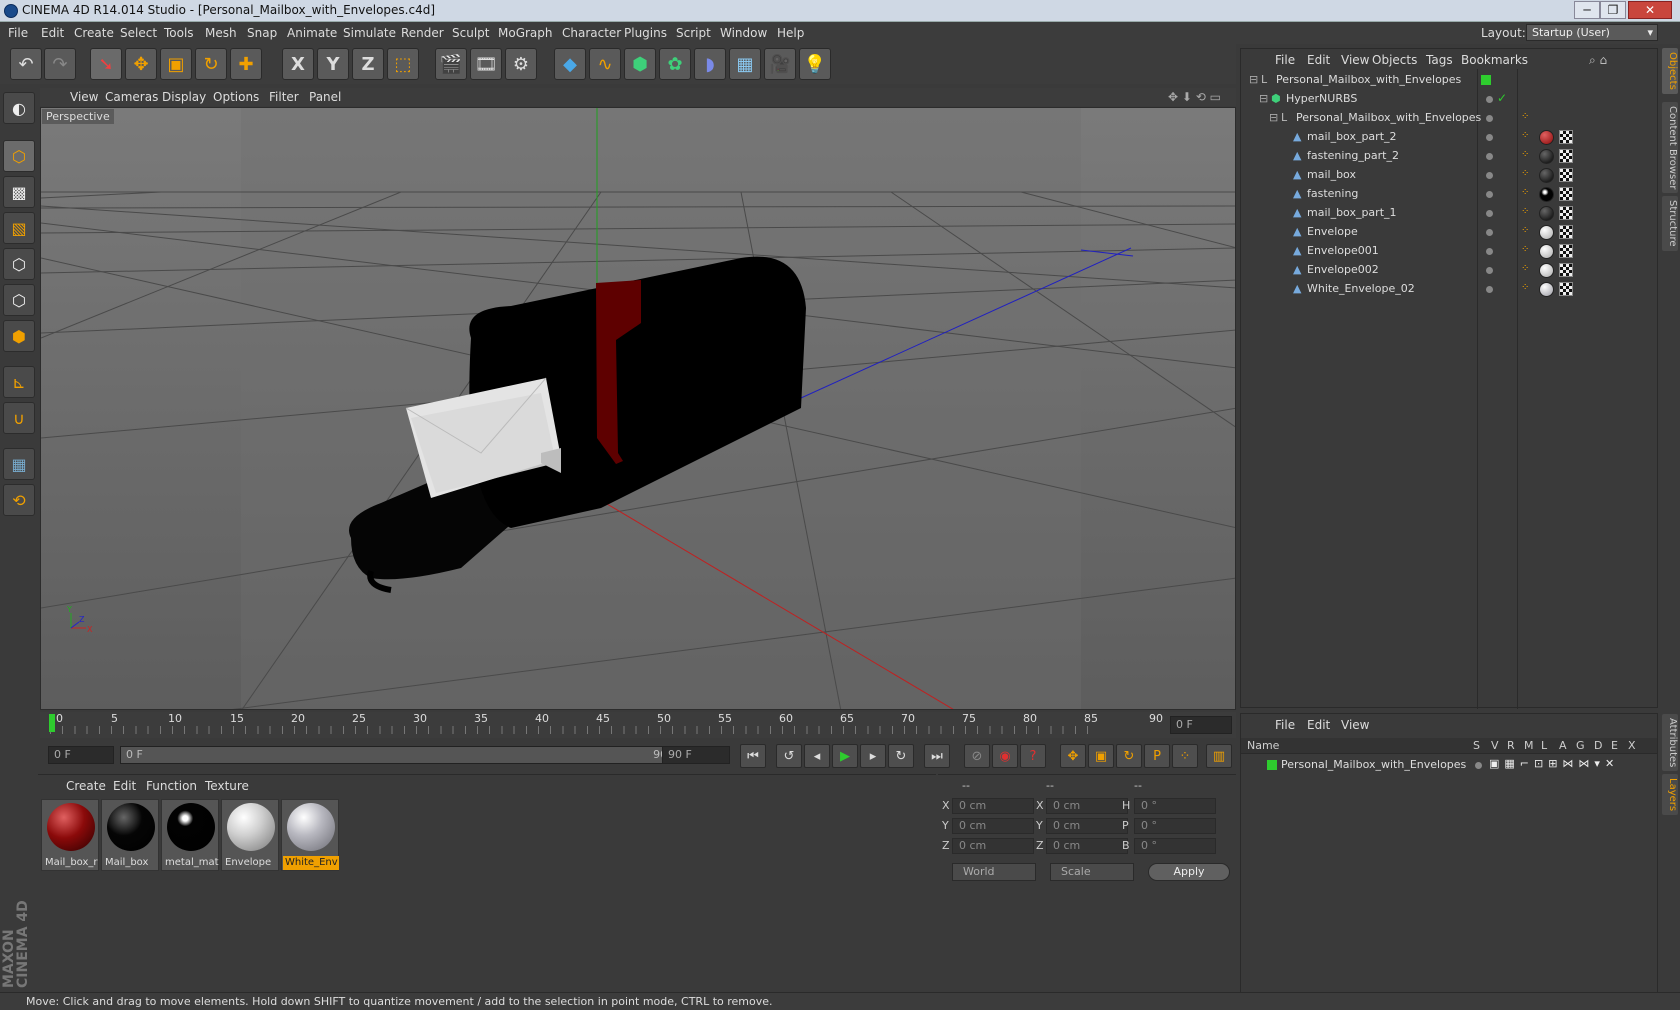  I want to click on range-slider: 0 F90 F, so click(406, 755).